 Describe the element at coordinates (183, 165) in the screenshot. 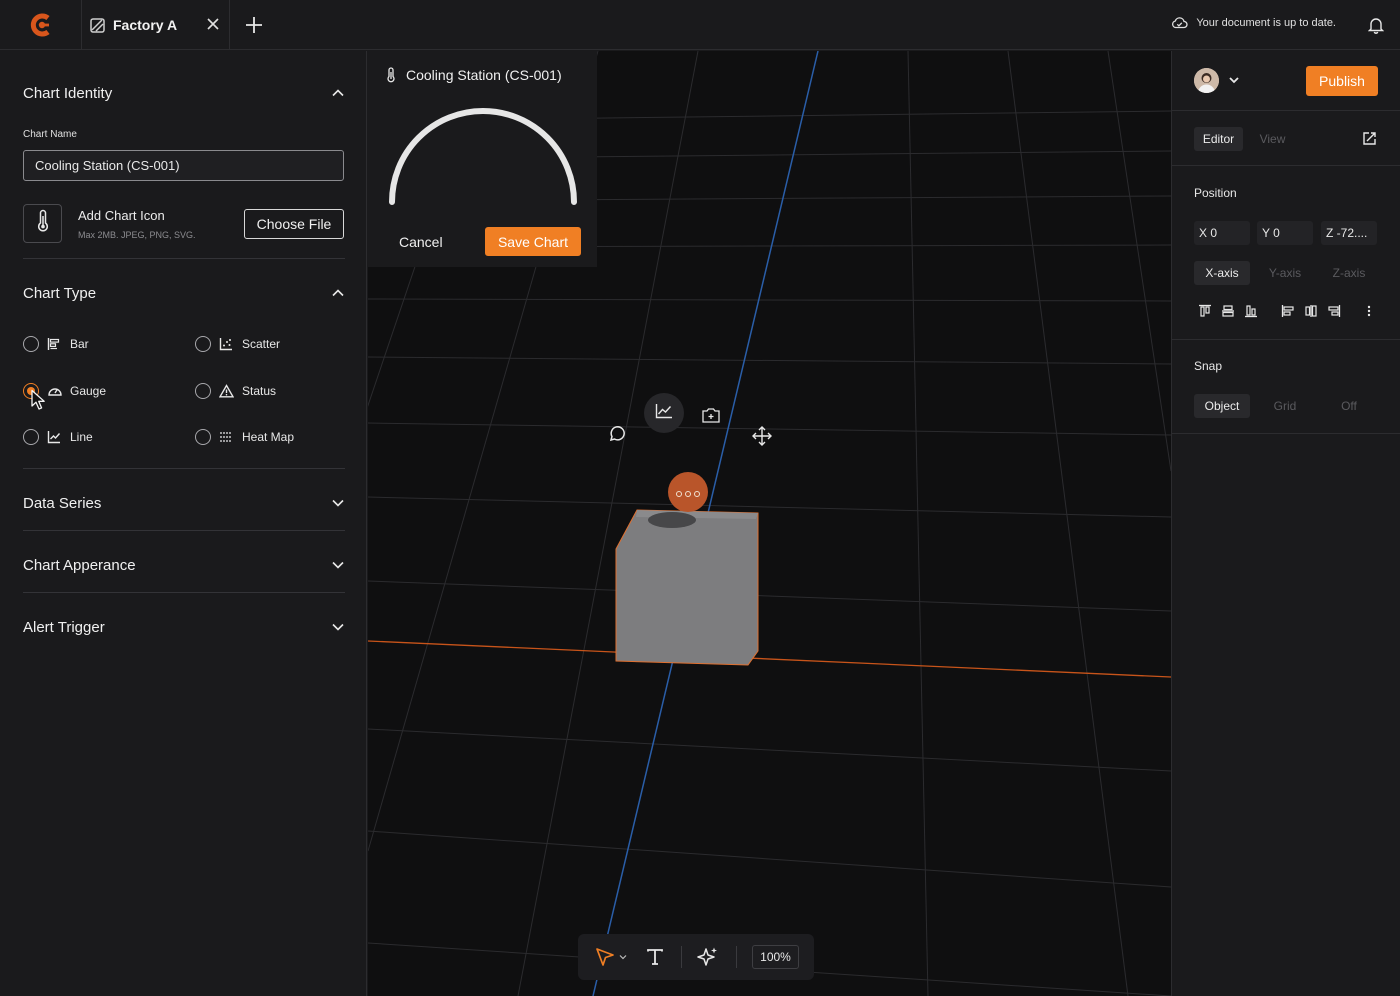

I see `chart-name-input` at that location.